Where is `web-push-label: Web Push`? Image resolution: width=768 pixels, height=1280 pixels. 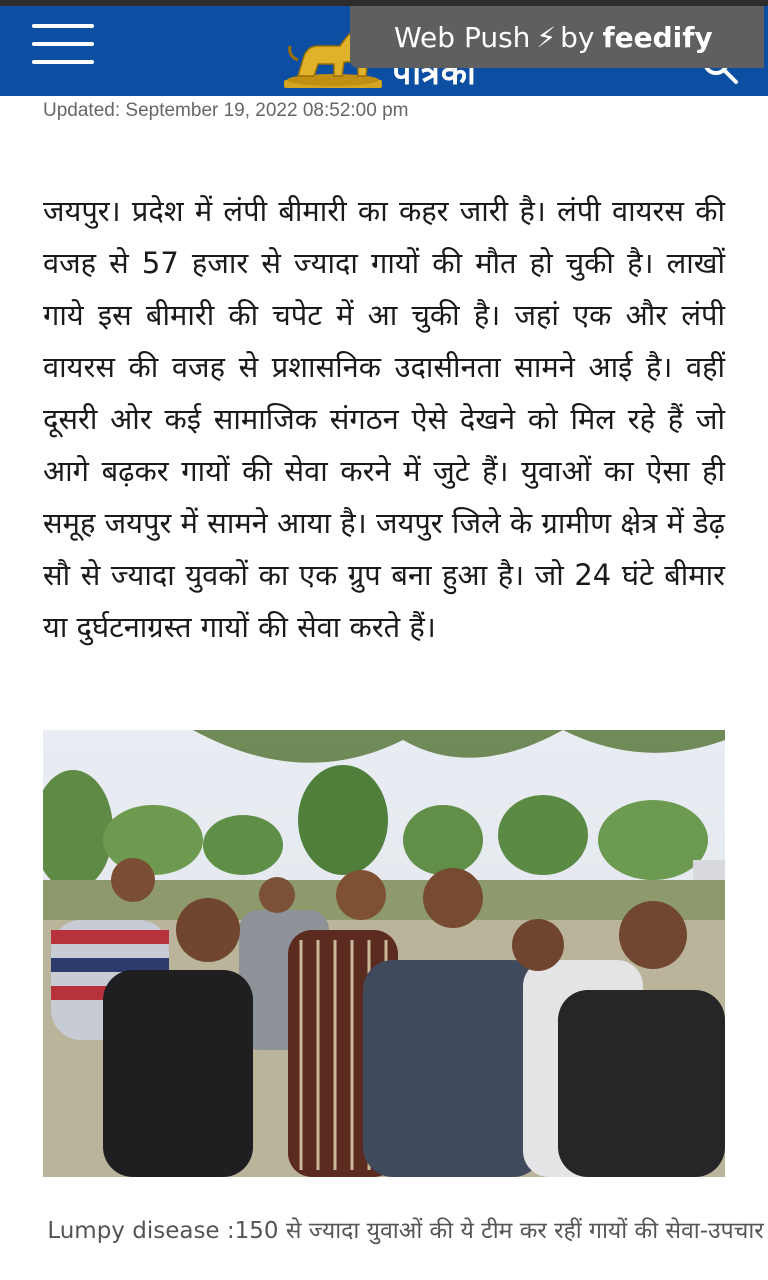
web-push-label: Web Push is located at coordinates (462, 37).